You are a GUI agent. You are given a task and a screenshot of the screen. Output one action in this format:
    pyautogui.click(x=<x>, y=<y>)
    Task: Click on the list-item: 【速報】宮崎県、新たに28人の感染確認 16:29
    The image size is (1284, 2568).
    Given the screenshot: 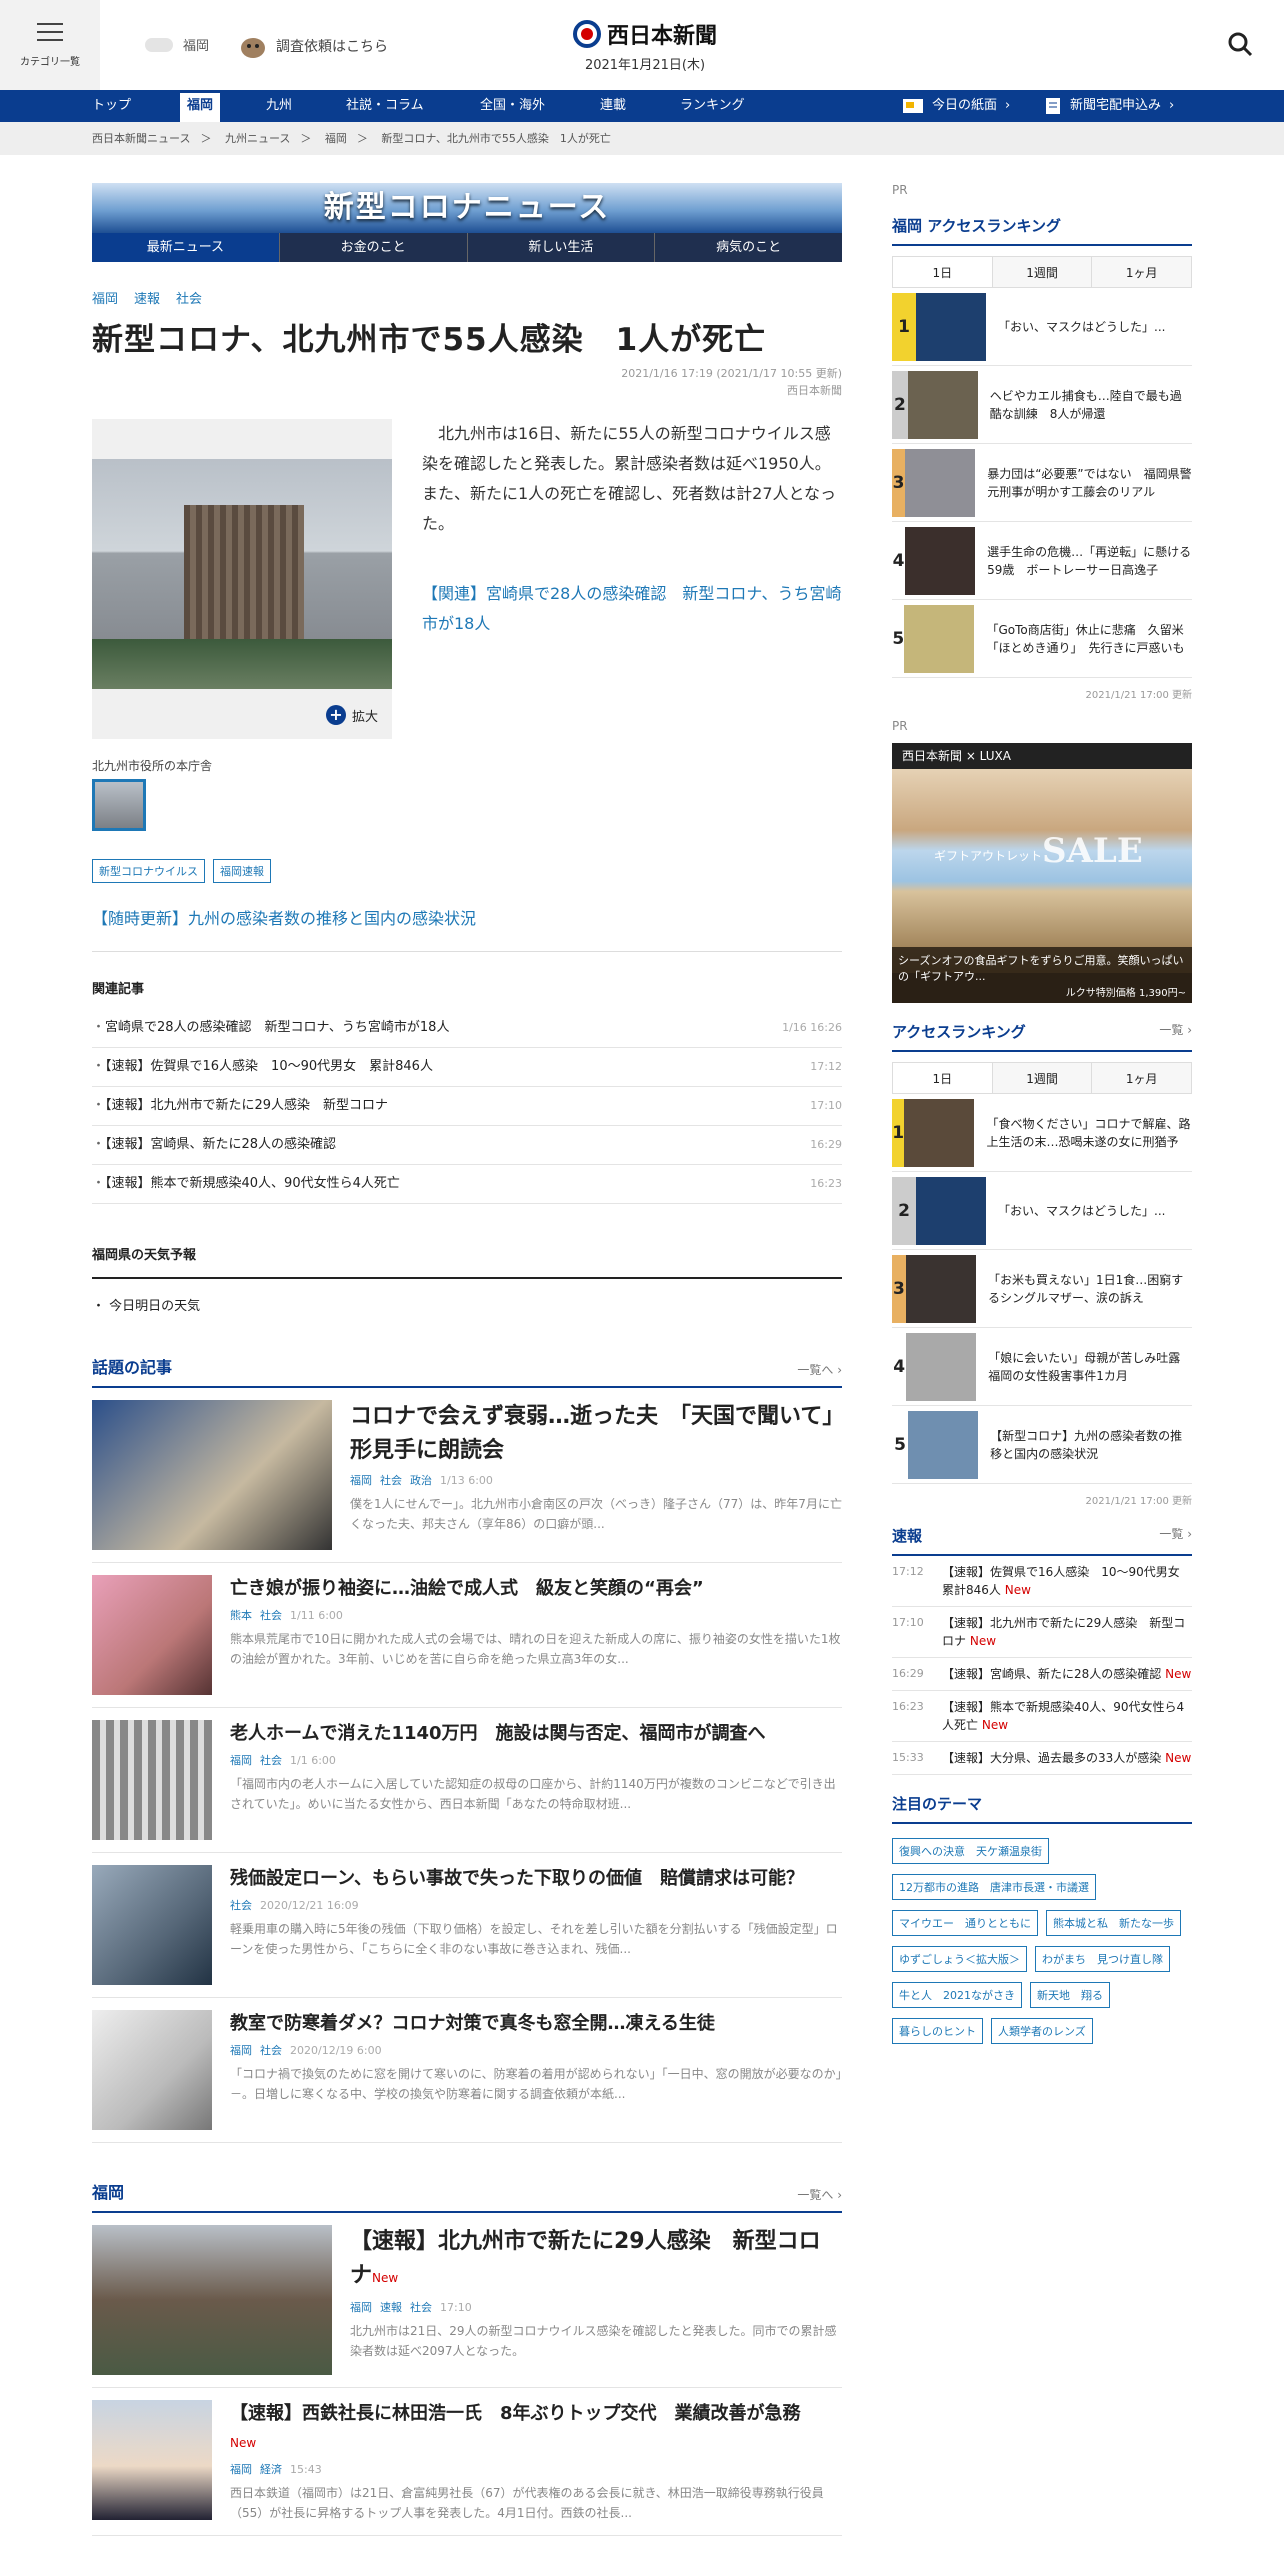 What is the action you would take?
    pyautogui.click(x=467, y=1145)
    